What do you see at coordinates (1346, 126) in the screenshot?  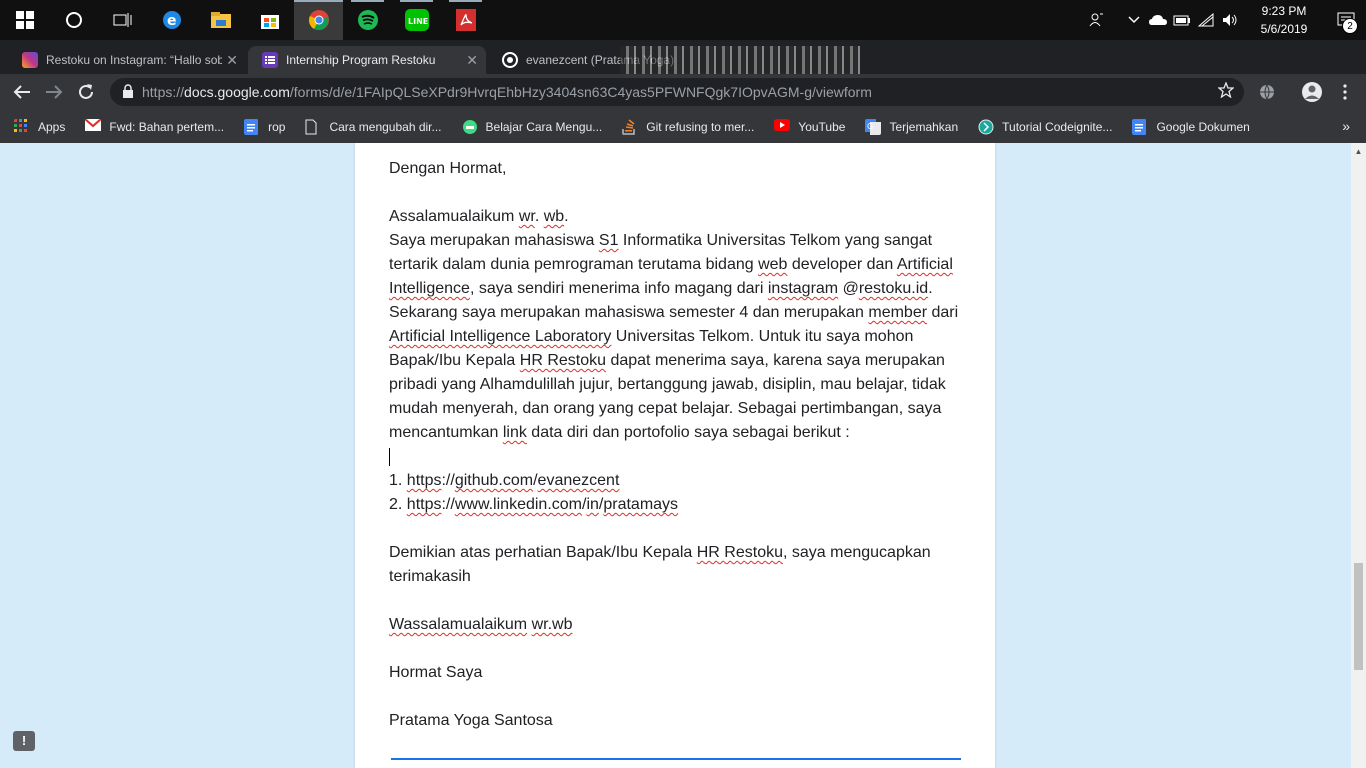 I see `bookmarks-overflow-chevron-icon: »` at bounding box center [1346, 126].